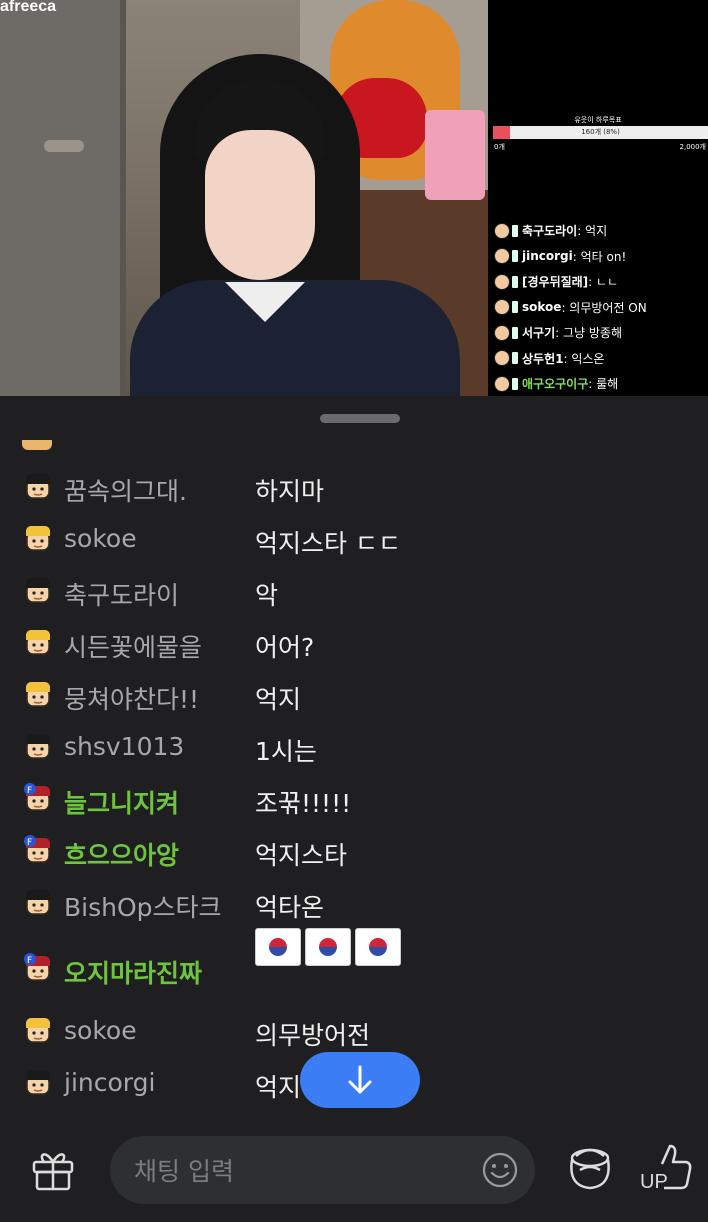 The width and height of the screenshot is (708, 1222). I want to click on star-balloon-button, so click(590, 1169).